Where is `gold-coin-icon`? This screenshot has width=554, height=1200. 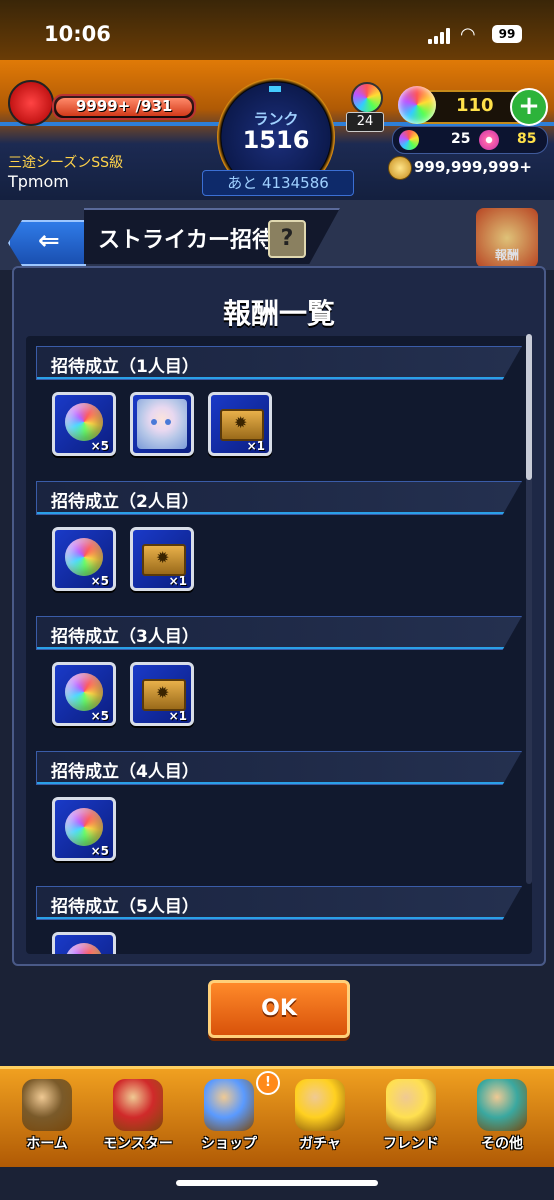
gold-coin-icon is located at coordinates (400, 168).